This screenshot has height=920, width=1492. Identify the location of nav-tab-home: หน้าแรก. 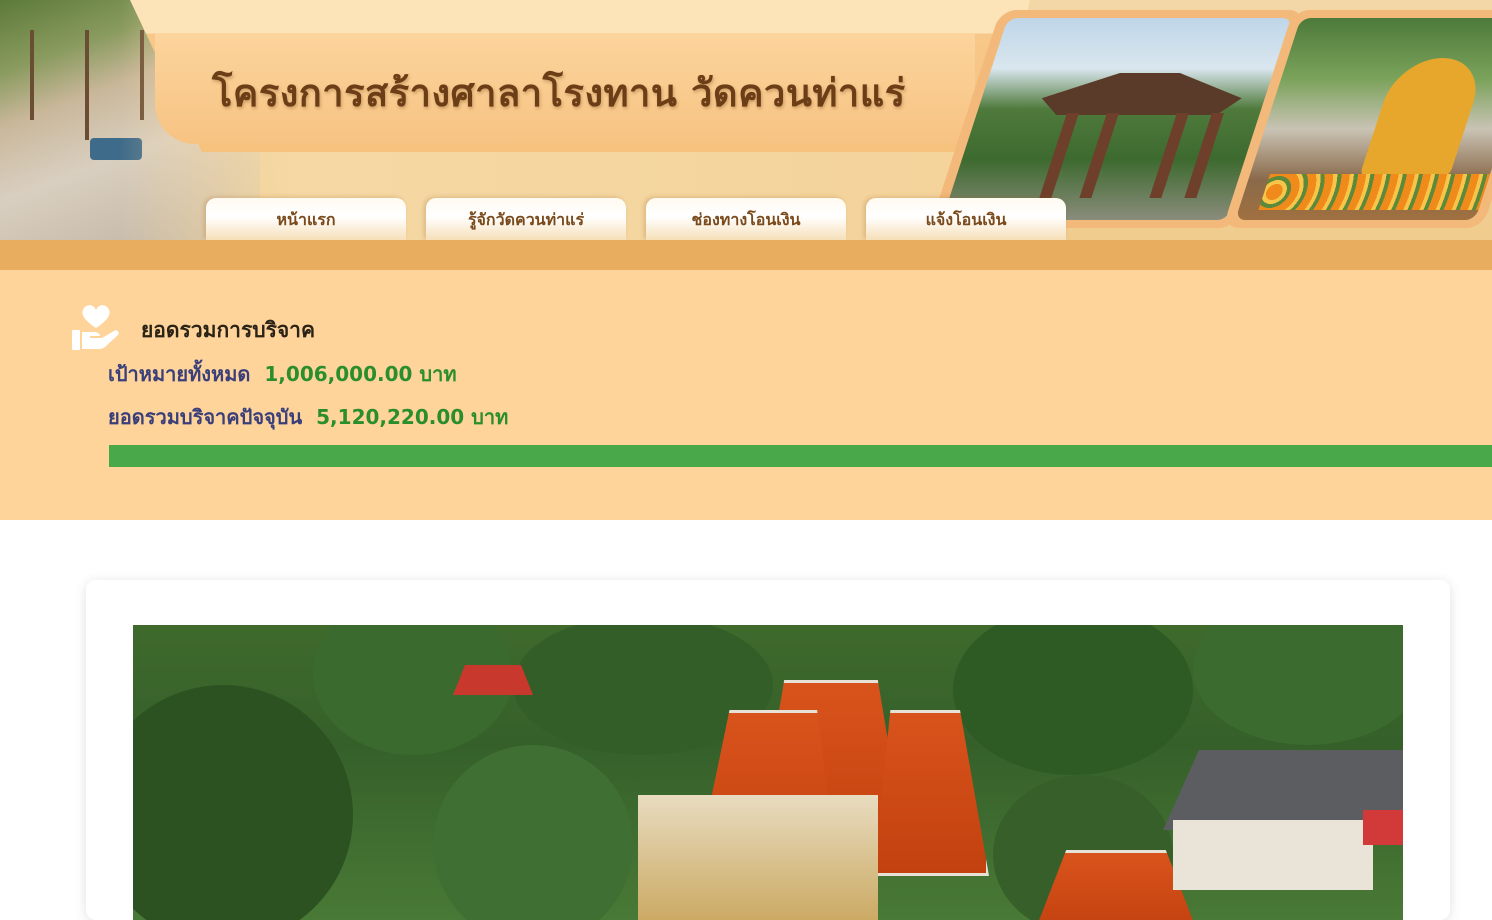
(306, 219).